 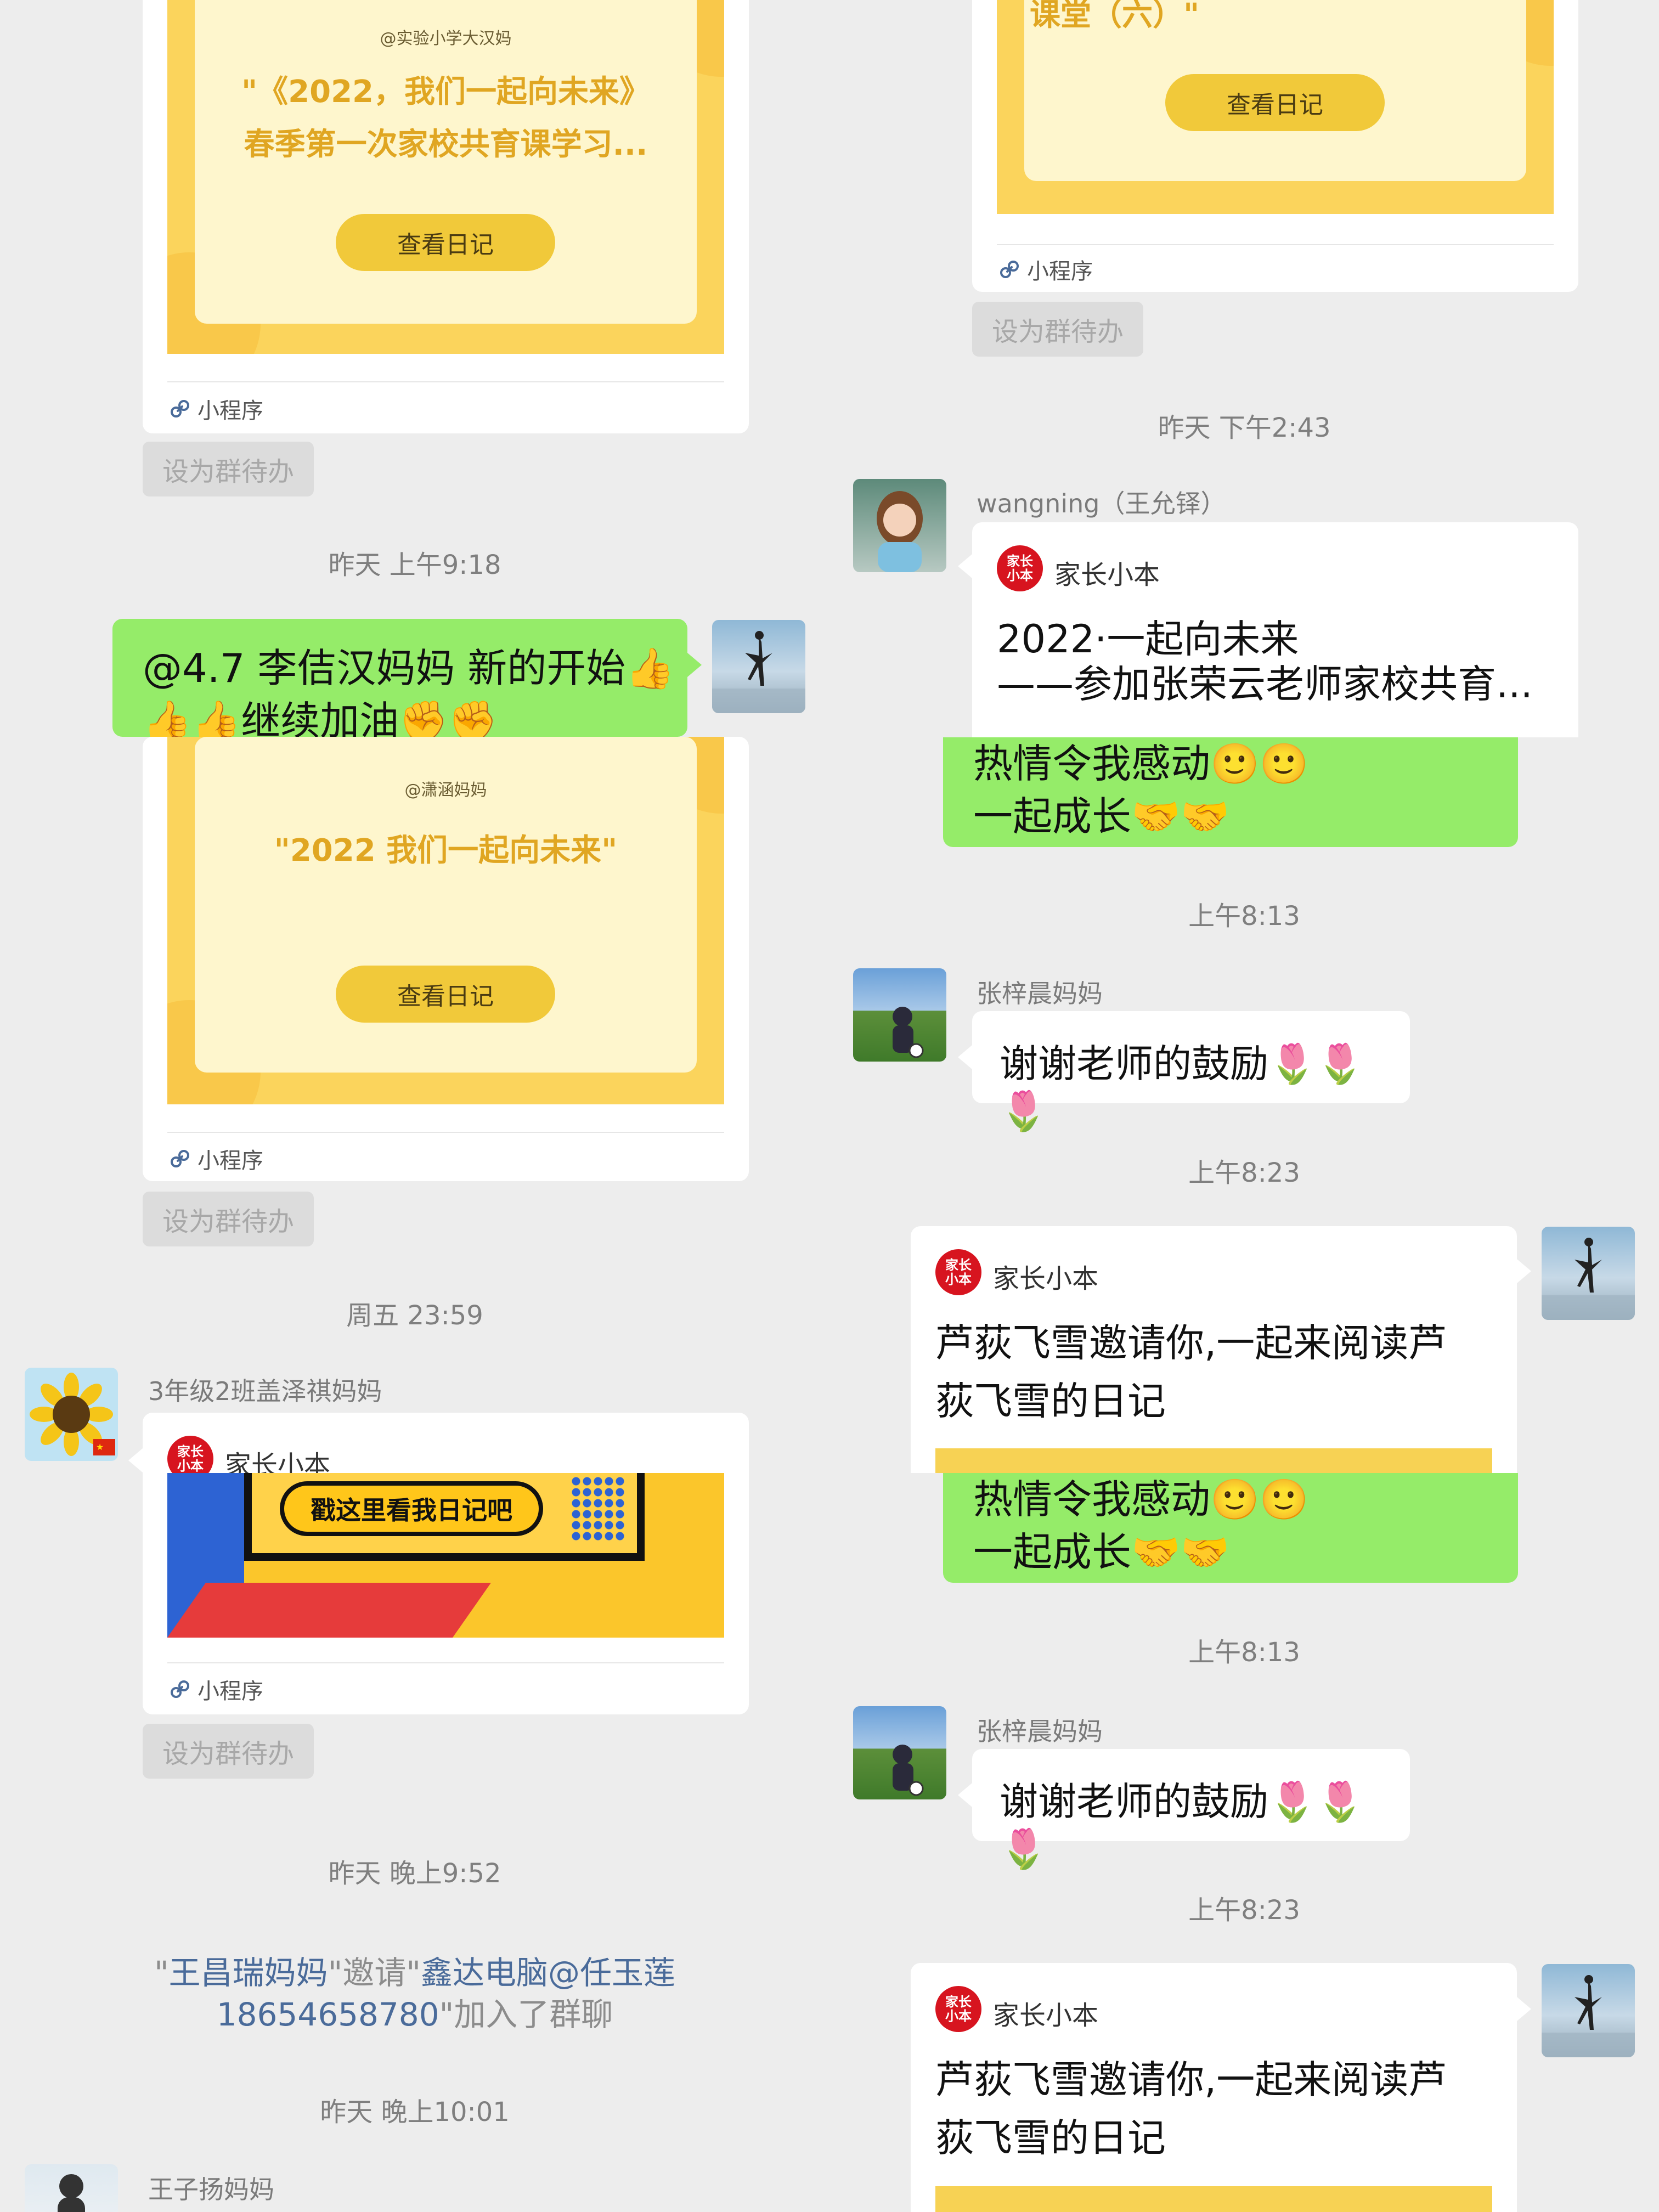 I want to click on mini-program-card: @潇涵妈妈 "2022 我们一起向未来" 查看日记 小程序, so click(x=446, y=959).